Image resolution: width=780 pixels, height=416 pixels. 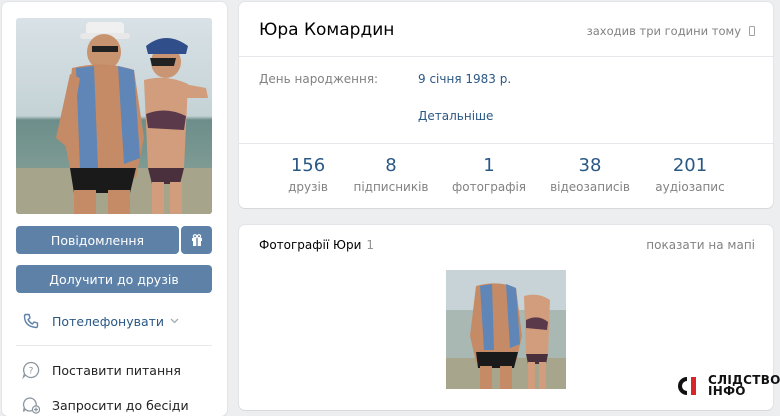 I want to click on counter-label: відеозаписів, so click(x=590, y=187).